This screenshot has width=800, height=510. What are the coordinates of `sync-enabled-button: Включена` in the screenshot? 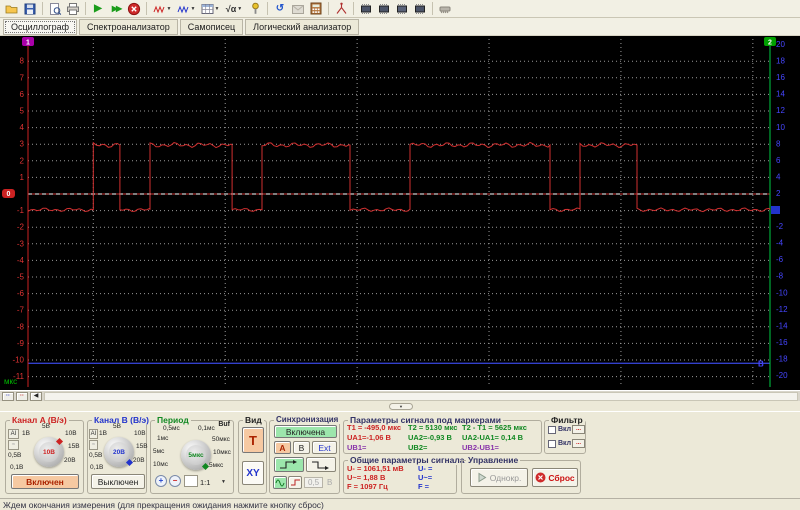 It's located at (305, 431).